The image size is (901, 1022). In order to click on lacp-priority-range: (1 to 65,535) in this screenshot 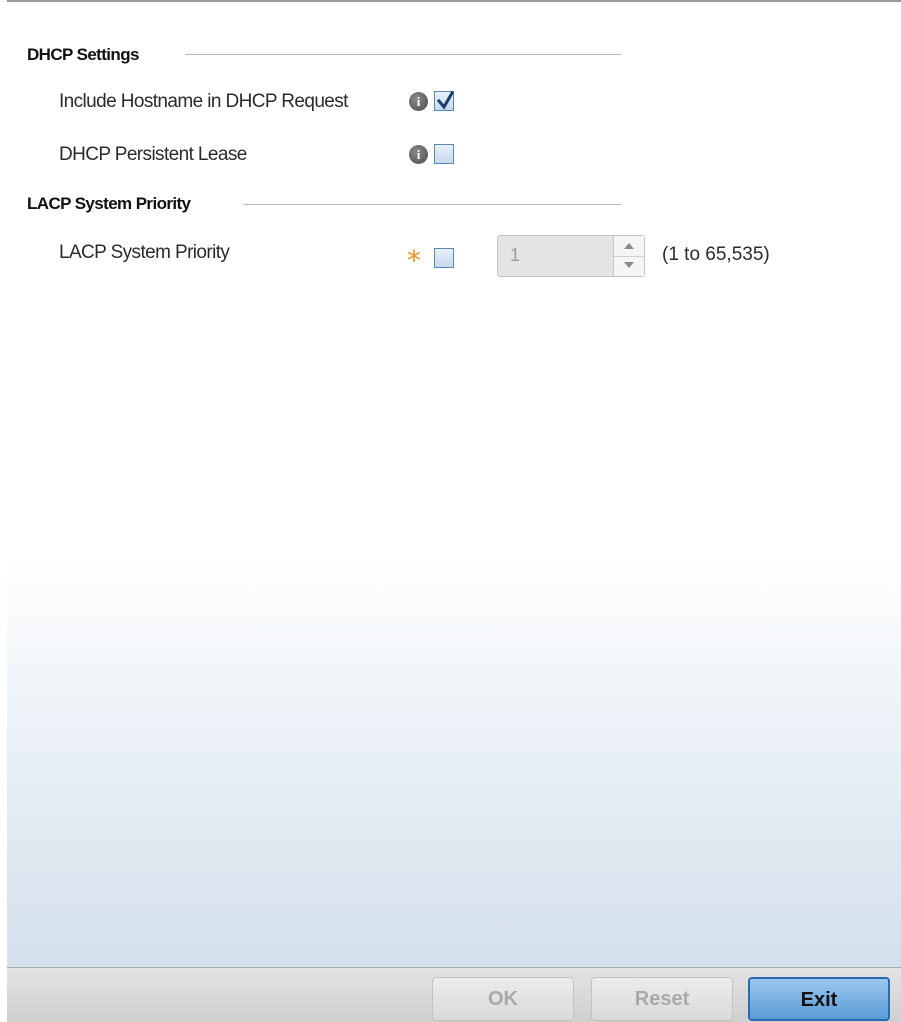, I will do `click(716, 254)`.